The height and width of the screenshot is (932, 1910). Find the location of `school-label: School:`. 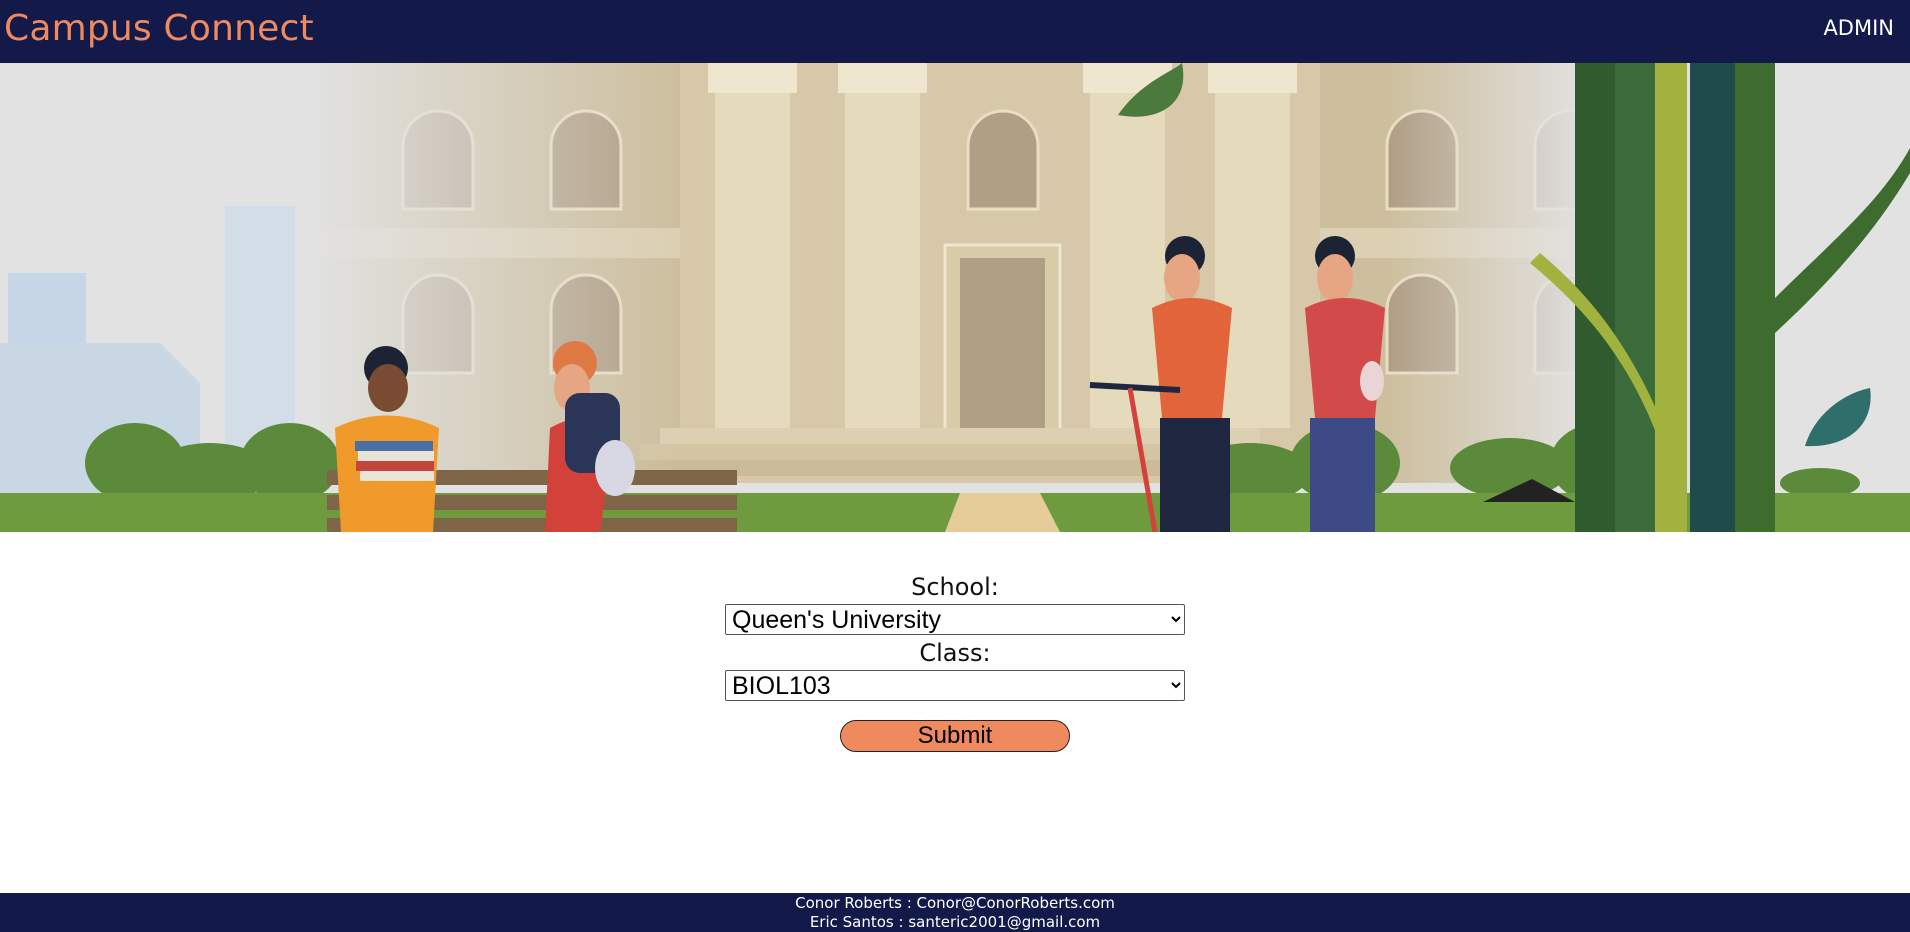

school-label: School: is located at coordinates (955, 587).